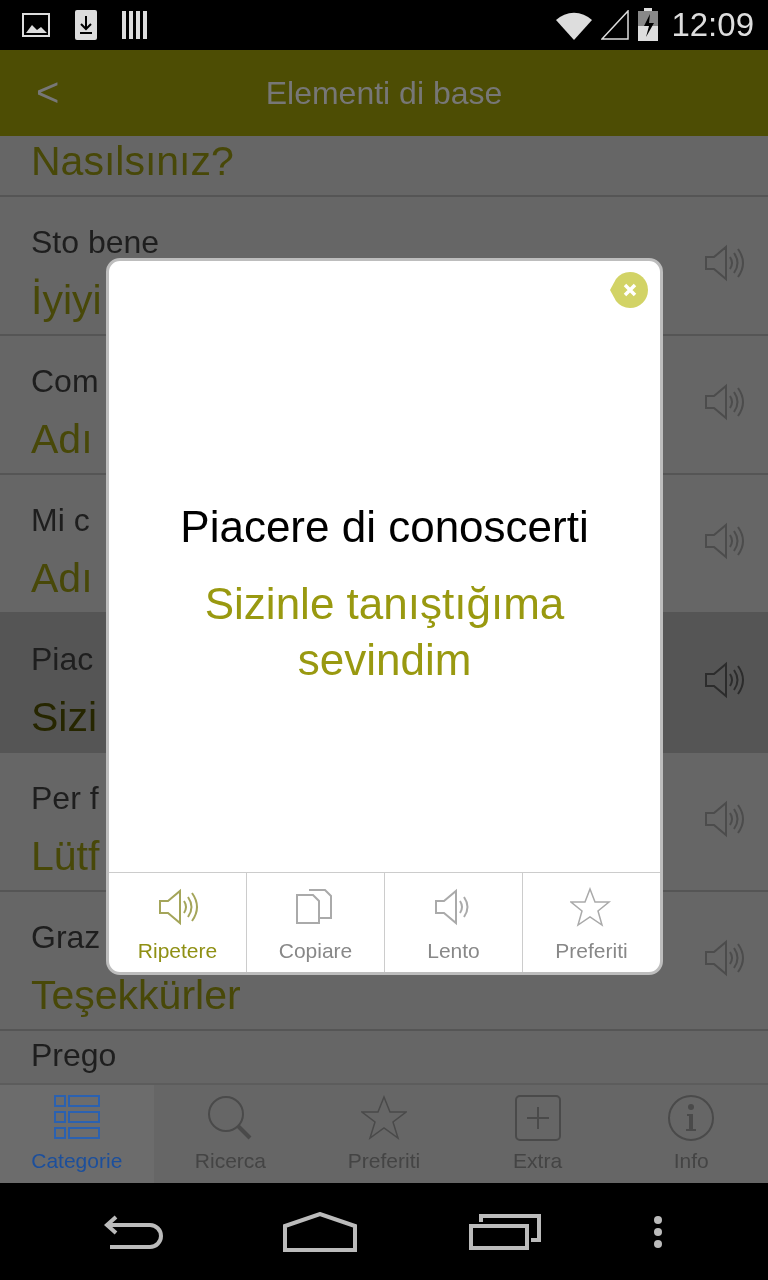 The height and width of the screenshot is (1280, 768). Describe the element at coordinates (537, 1118) in the screenshot. I see `plus-icon` at that location.